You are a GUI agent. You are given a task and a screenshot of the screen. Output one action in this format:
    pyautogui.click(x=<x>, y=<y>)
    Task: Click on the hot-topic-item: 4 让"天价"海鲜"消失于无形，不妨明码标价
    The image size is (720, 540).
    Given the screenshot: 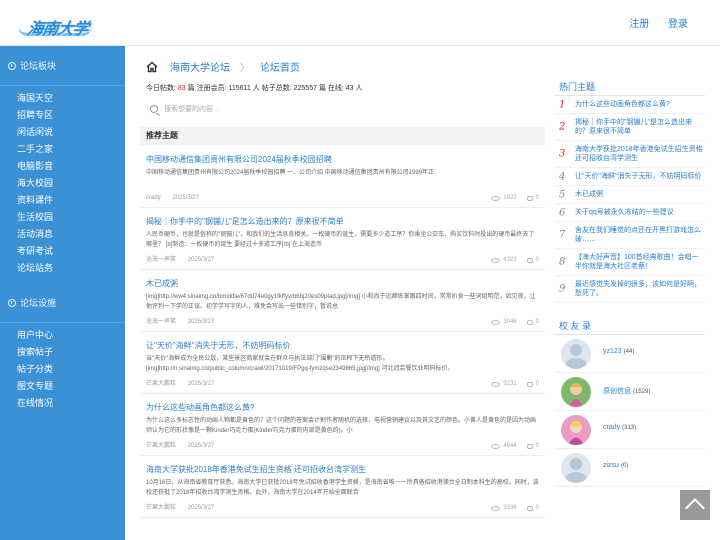 What is the action you would take?
    pyautogui.click(x=630, y=177)
    